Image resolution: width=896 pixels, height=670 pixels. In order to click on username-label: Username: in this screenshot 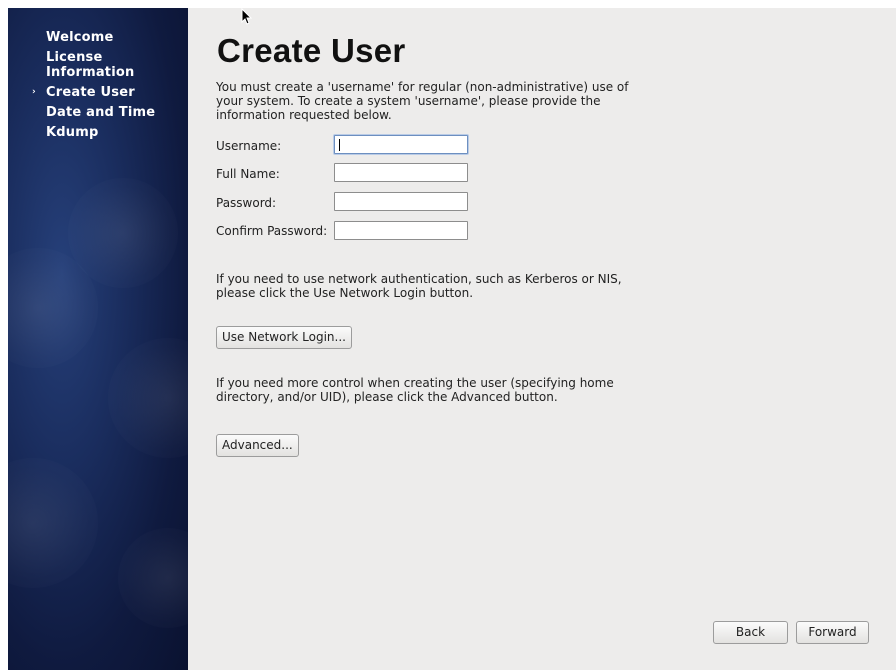, I will do `click(249, 146)`.